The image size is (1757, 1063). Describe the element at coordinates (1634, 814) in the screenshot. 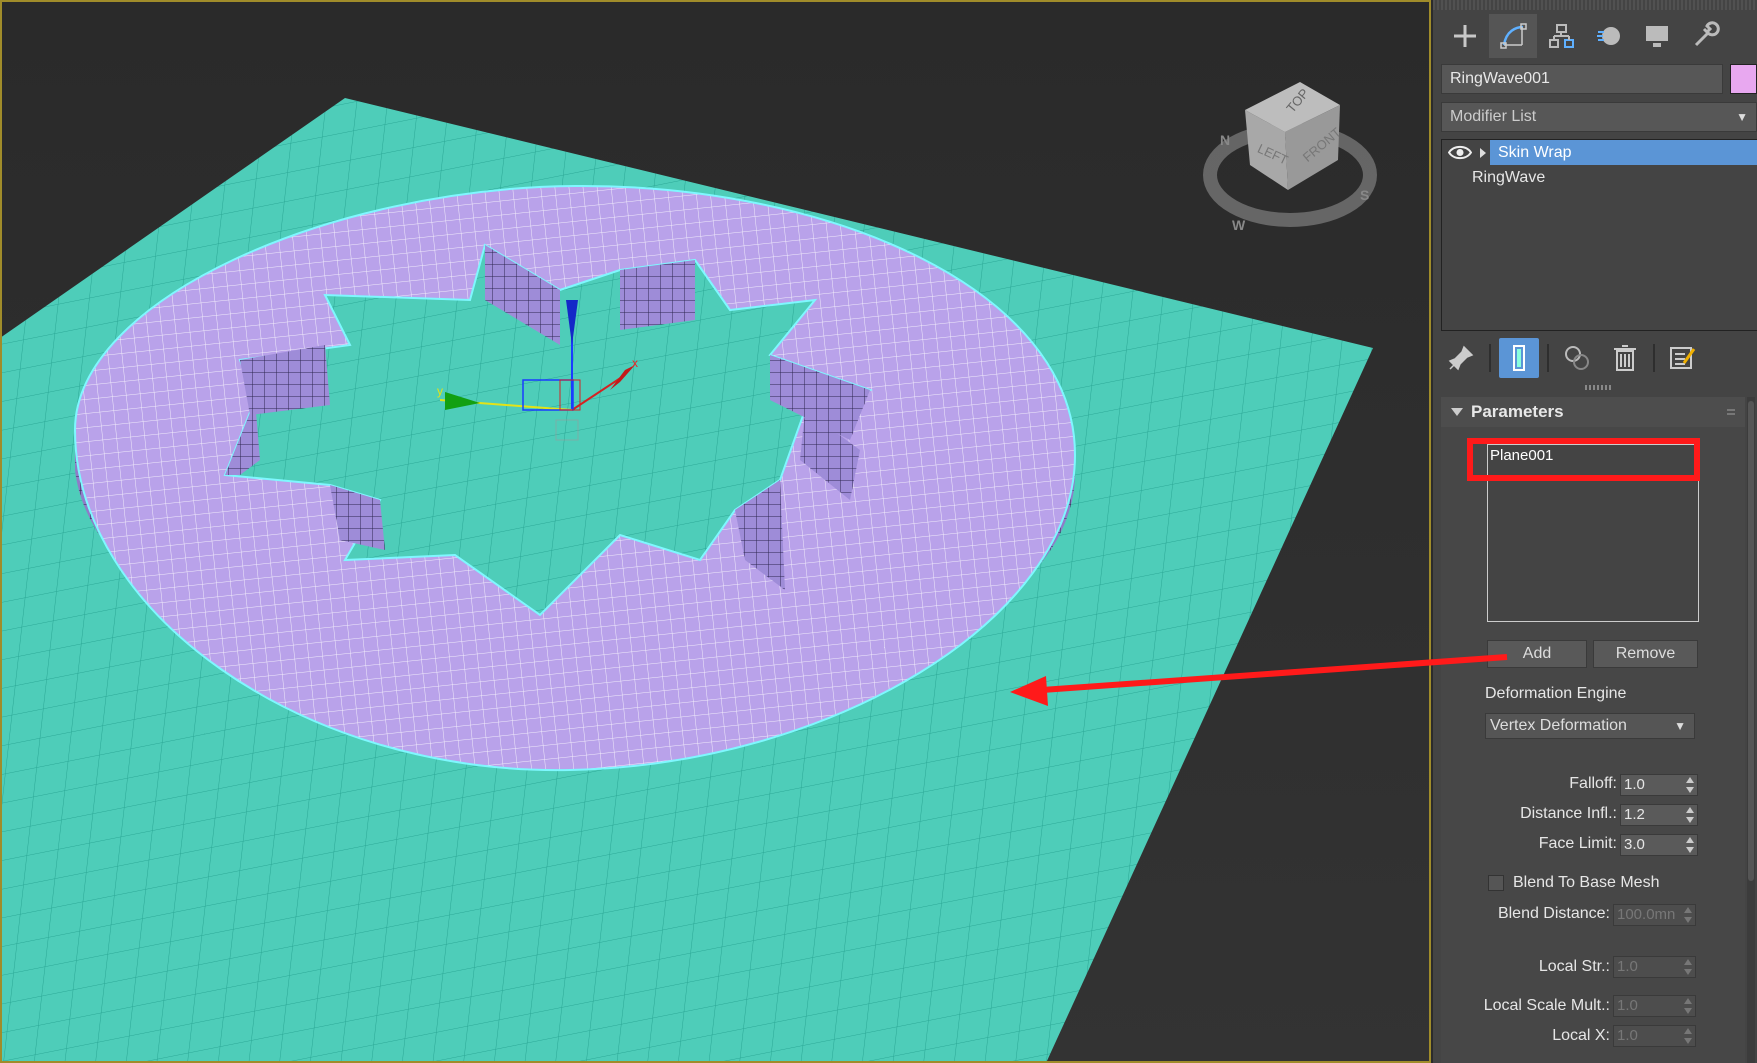

I see `distance-infl-value: 1.2` at that location.